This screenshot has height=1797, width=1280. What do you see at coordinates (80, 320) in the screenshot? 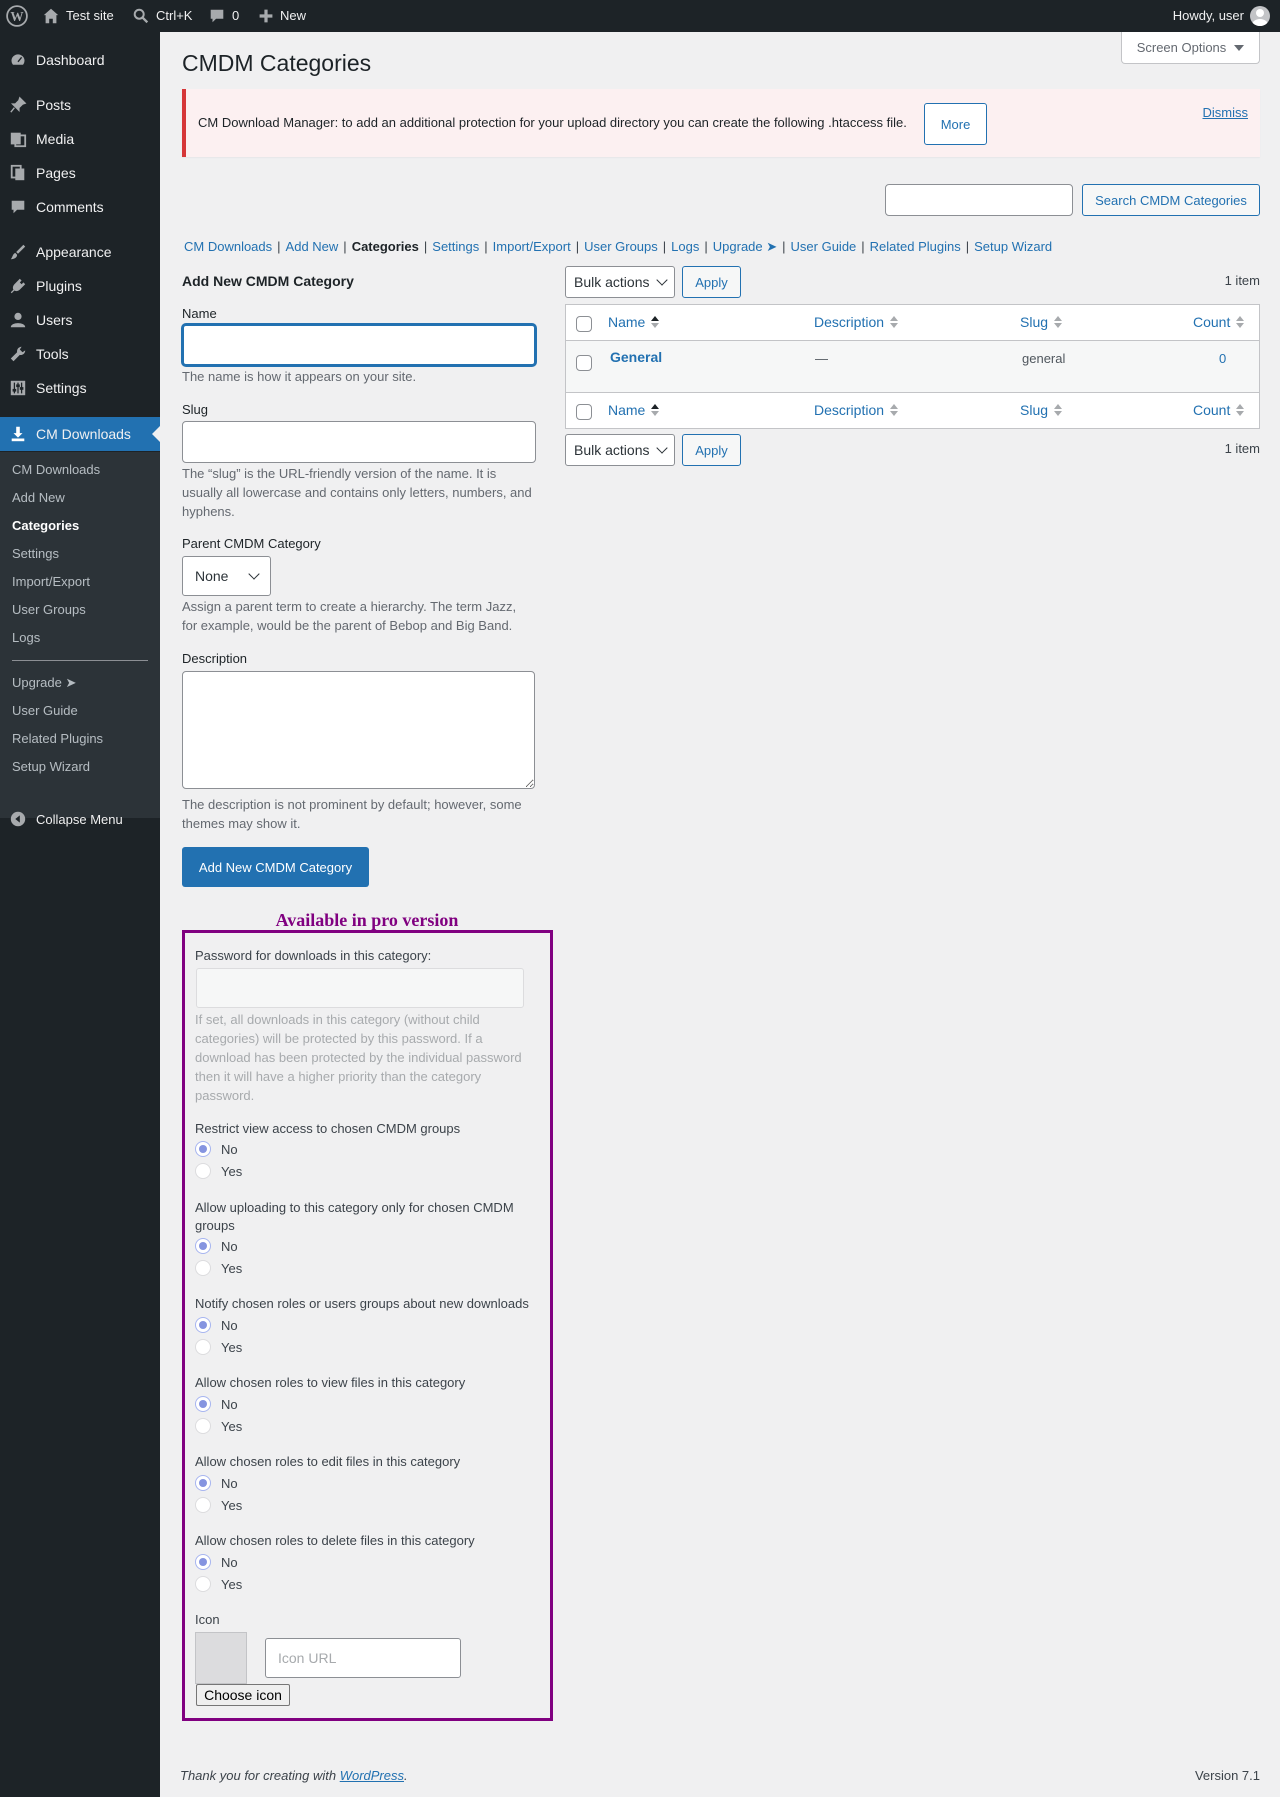
I see `sidebar-item-users: Users` at bounding box center [80, 320].